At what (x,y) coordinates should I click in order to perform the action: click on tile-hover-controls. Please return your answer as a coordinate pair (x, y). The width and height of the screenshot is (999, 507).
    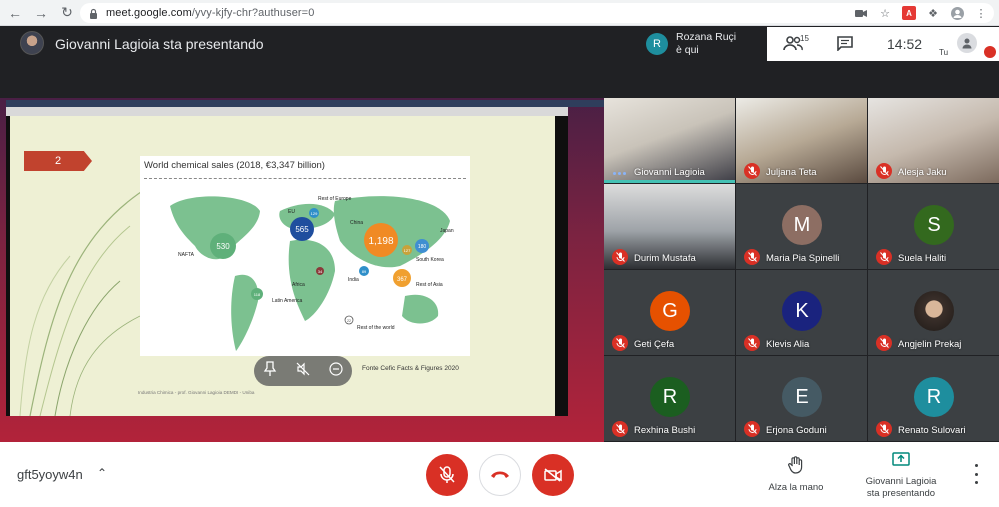
    Looking at the image, I should click on (303, 371).